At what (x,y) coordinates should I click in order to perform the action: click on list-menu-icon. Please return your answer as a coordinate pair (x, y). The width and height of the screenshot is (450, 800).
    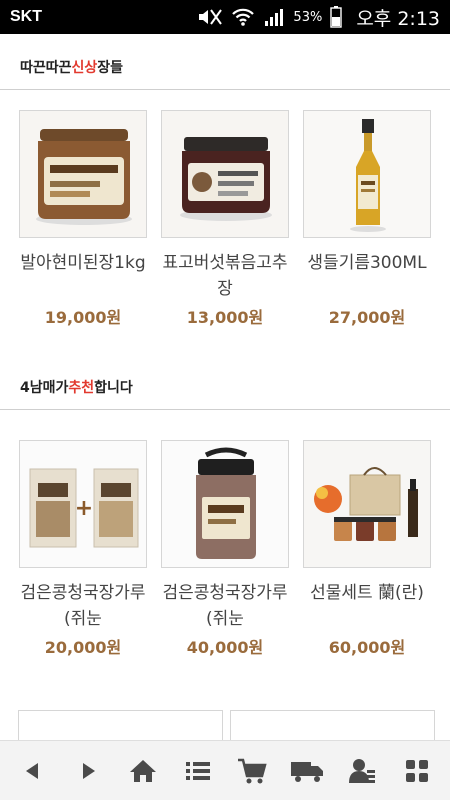
    Looking at the image, I should click on (197, 770).